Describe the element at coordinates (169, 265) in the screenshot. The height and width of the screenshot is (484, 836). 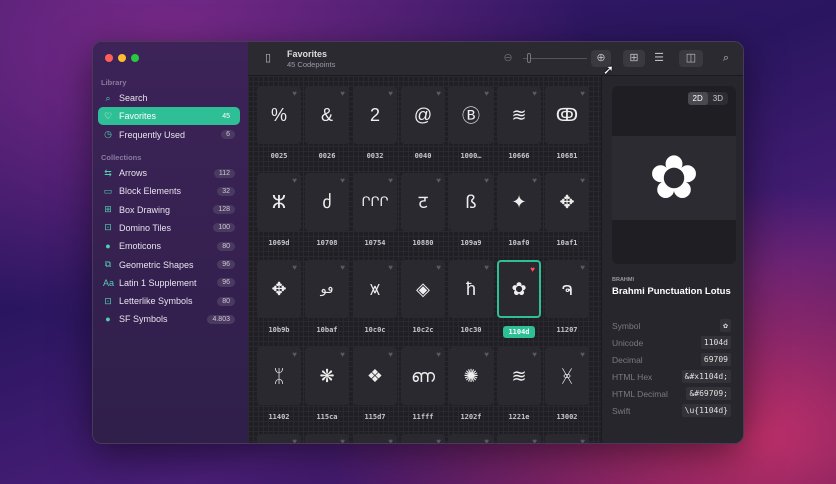
I see `sidebar-item-geometric-shapes: ⧉ Geometric Shapes 96` at that location.